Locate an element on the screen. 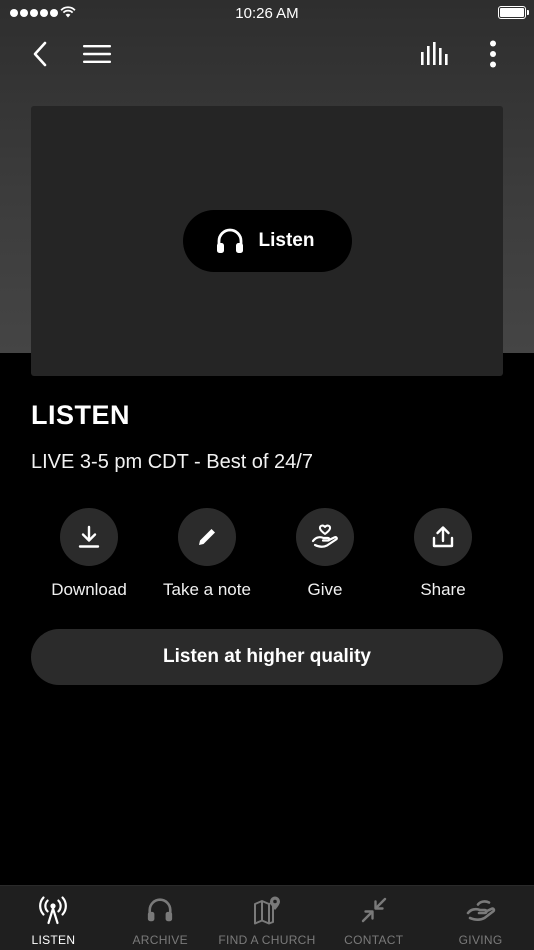 The width and height of the screenshot is (534, 950). tab-listen: LISTEN is located at coordinates (53, 918).